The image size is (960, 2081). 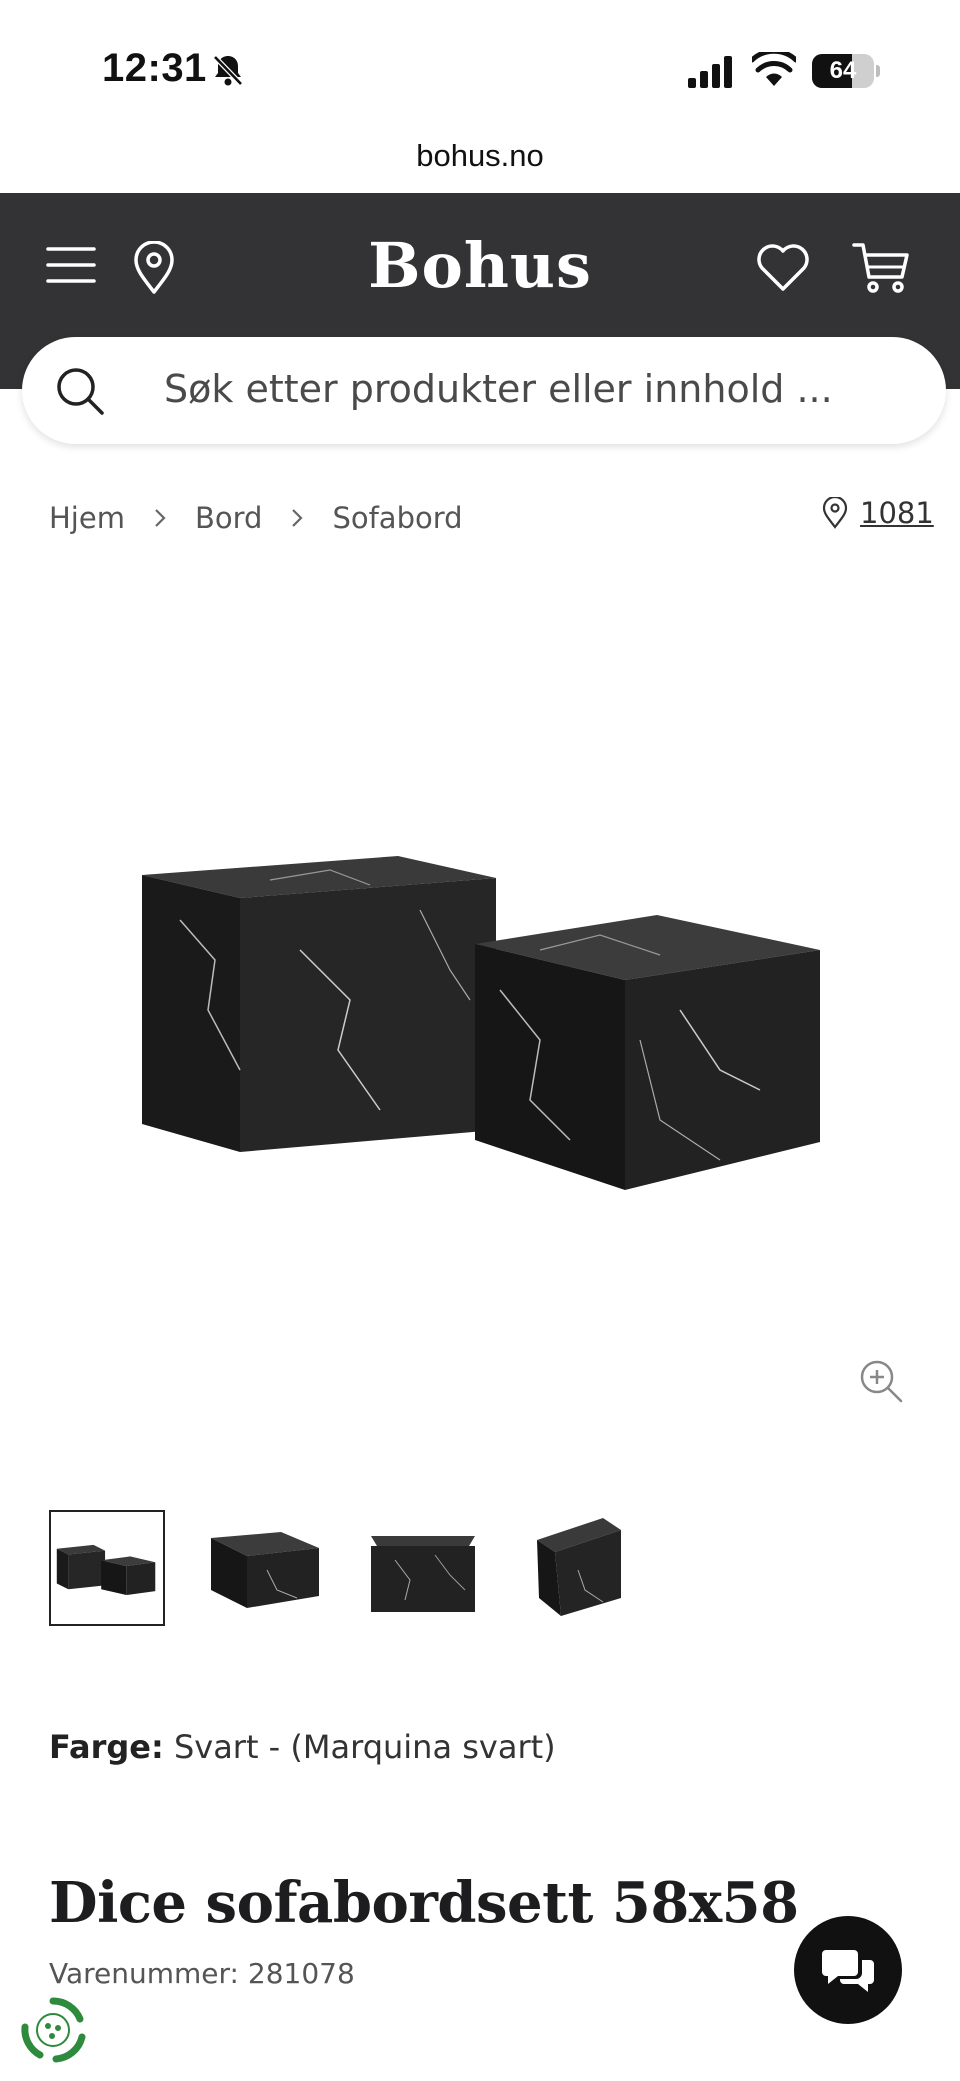 What do you see at coordinates (87, 518) in the screenshot?
I see `breadcrumb-home: Hjem` at bounding box center [87, 518].